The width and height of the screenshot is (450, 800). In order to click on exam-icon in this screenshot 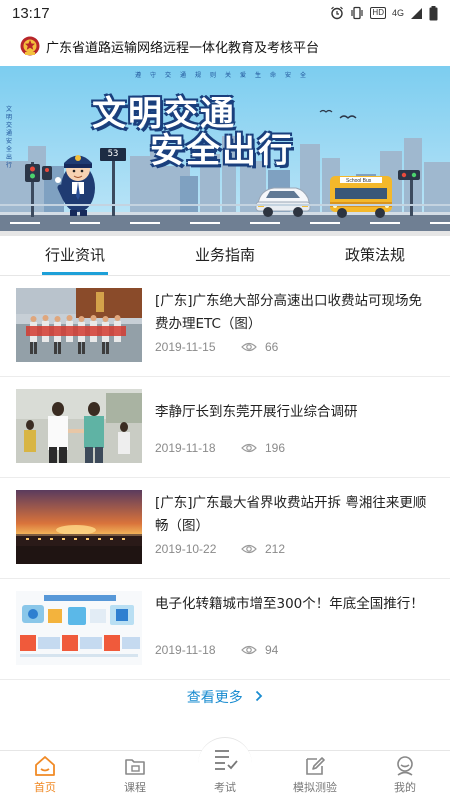, I will do `click(226, 760)`.